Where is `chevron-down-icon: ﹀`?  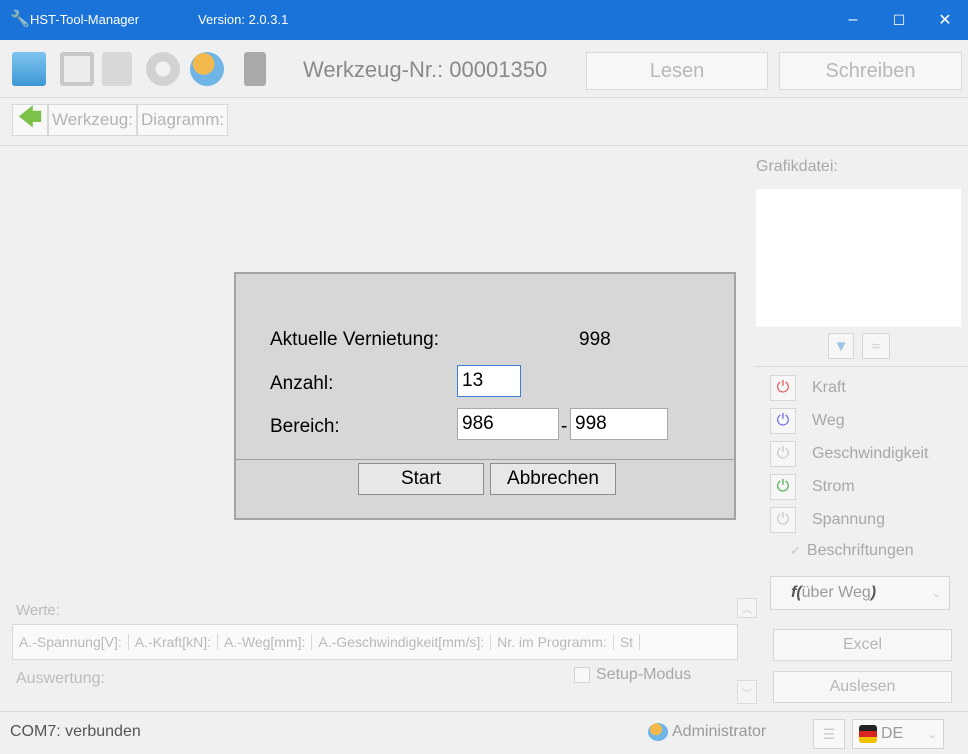
chevron-down-icon: ﹀ is located at coordinates (747, 692).